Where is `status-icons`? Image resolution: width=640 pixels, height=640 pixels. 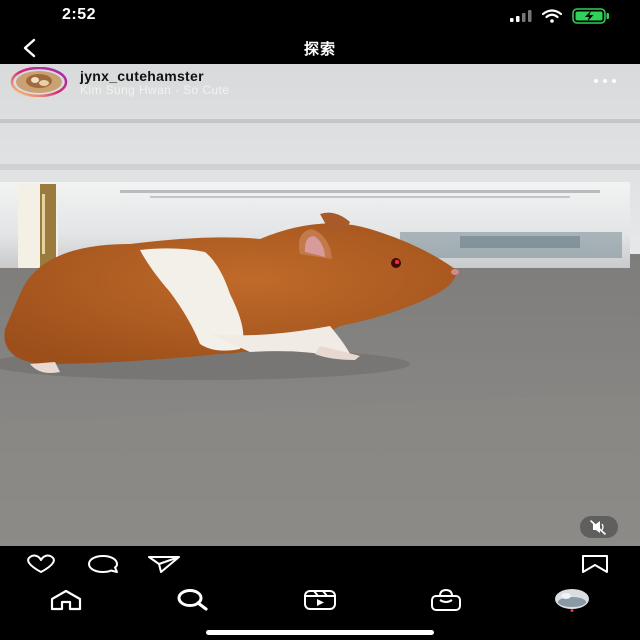 status-icons is located at coordinates (560, 16).